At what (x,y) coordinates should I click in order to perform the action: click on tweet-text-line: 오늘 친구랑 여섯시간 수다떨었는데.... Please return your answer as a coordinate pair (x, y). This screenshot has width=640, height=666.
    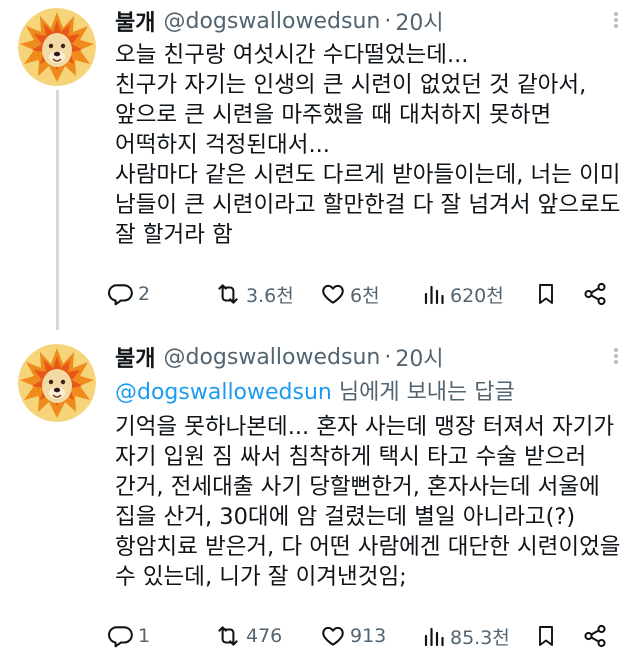
    Looking at the image, I should click on (292, 55).